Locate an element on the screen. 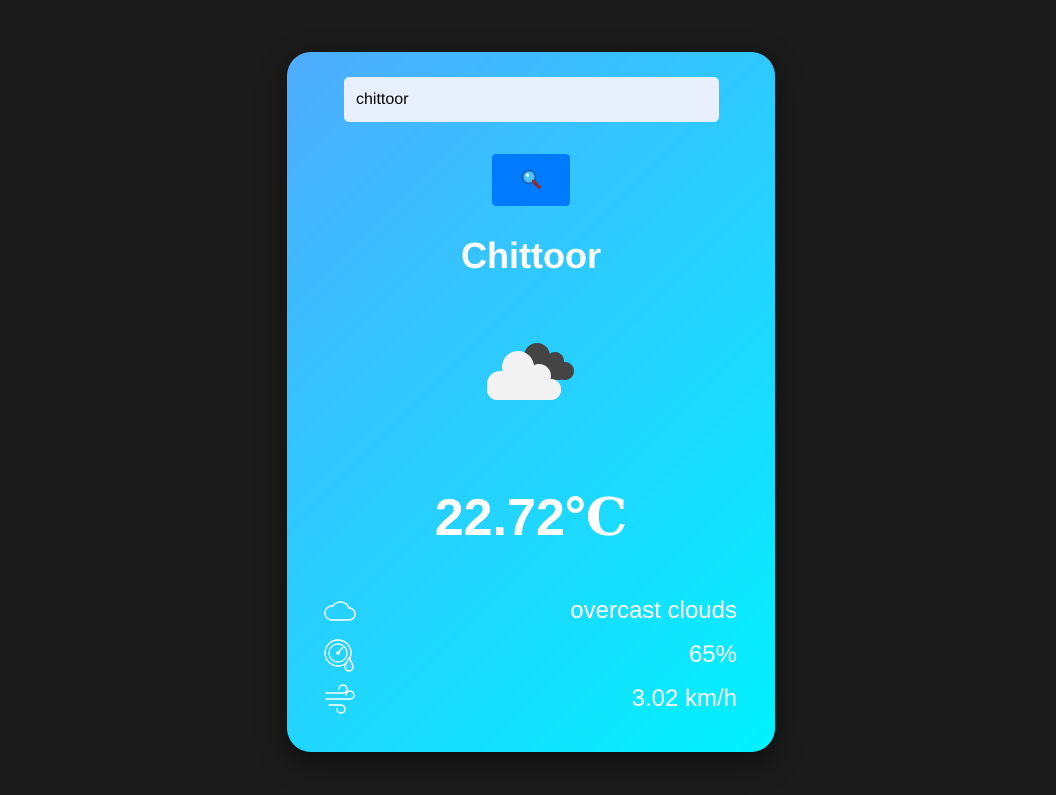  wind-icon is located at coordinates (340, 699).